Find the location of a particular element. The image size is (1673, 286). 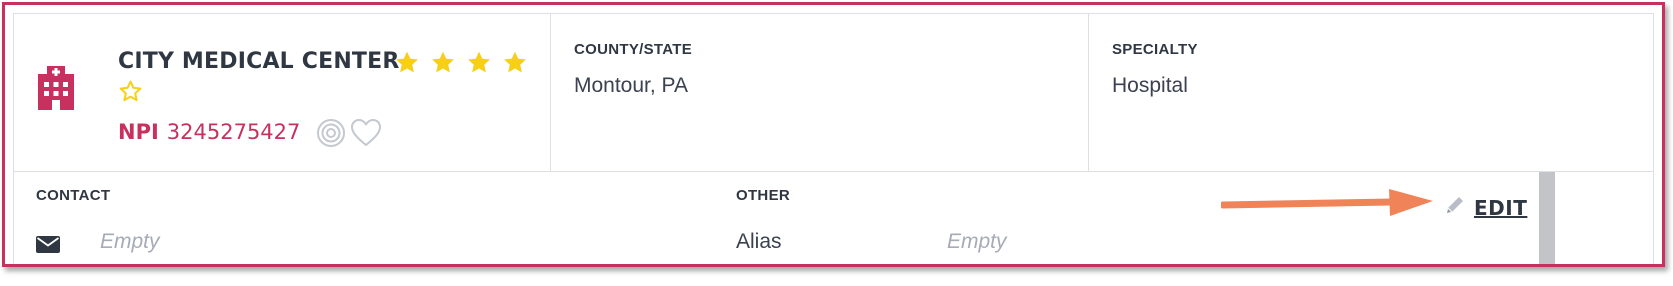

edit-button: EDIT is located at coordinates (1485, 207).